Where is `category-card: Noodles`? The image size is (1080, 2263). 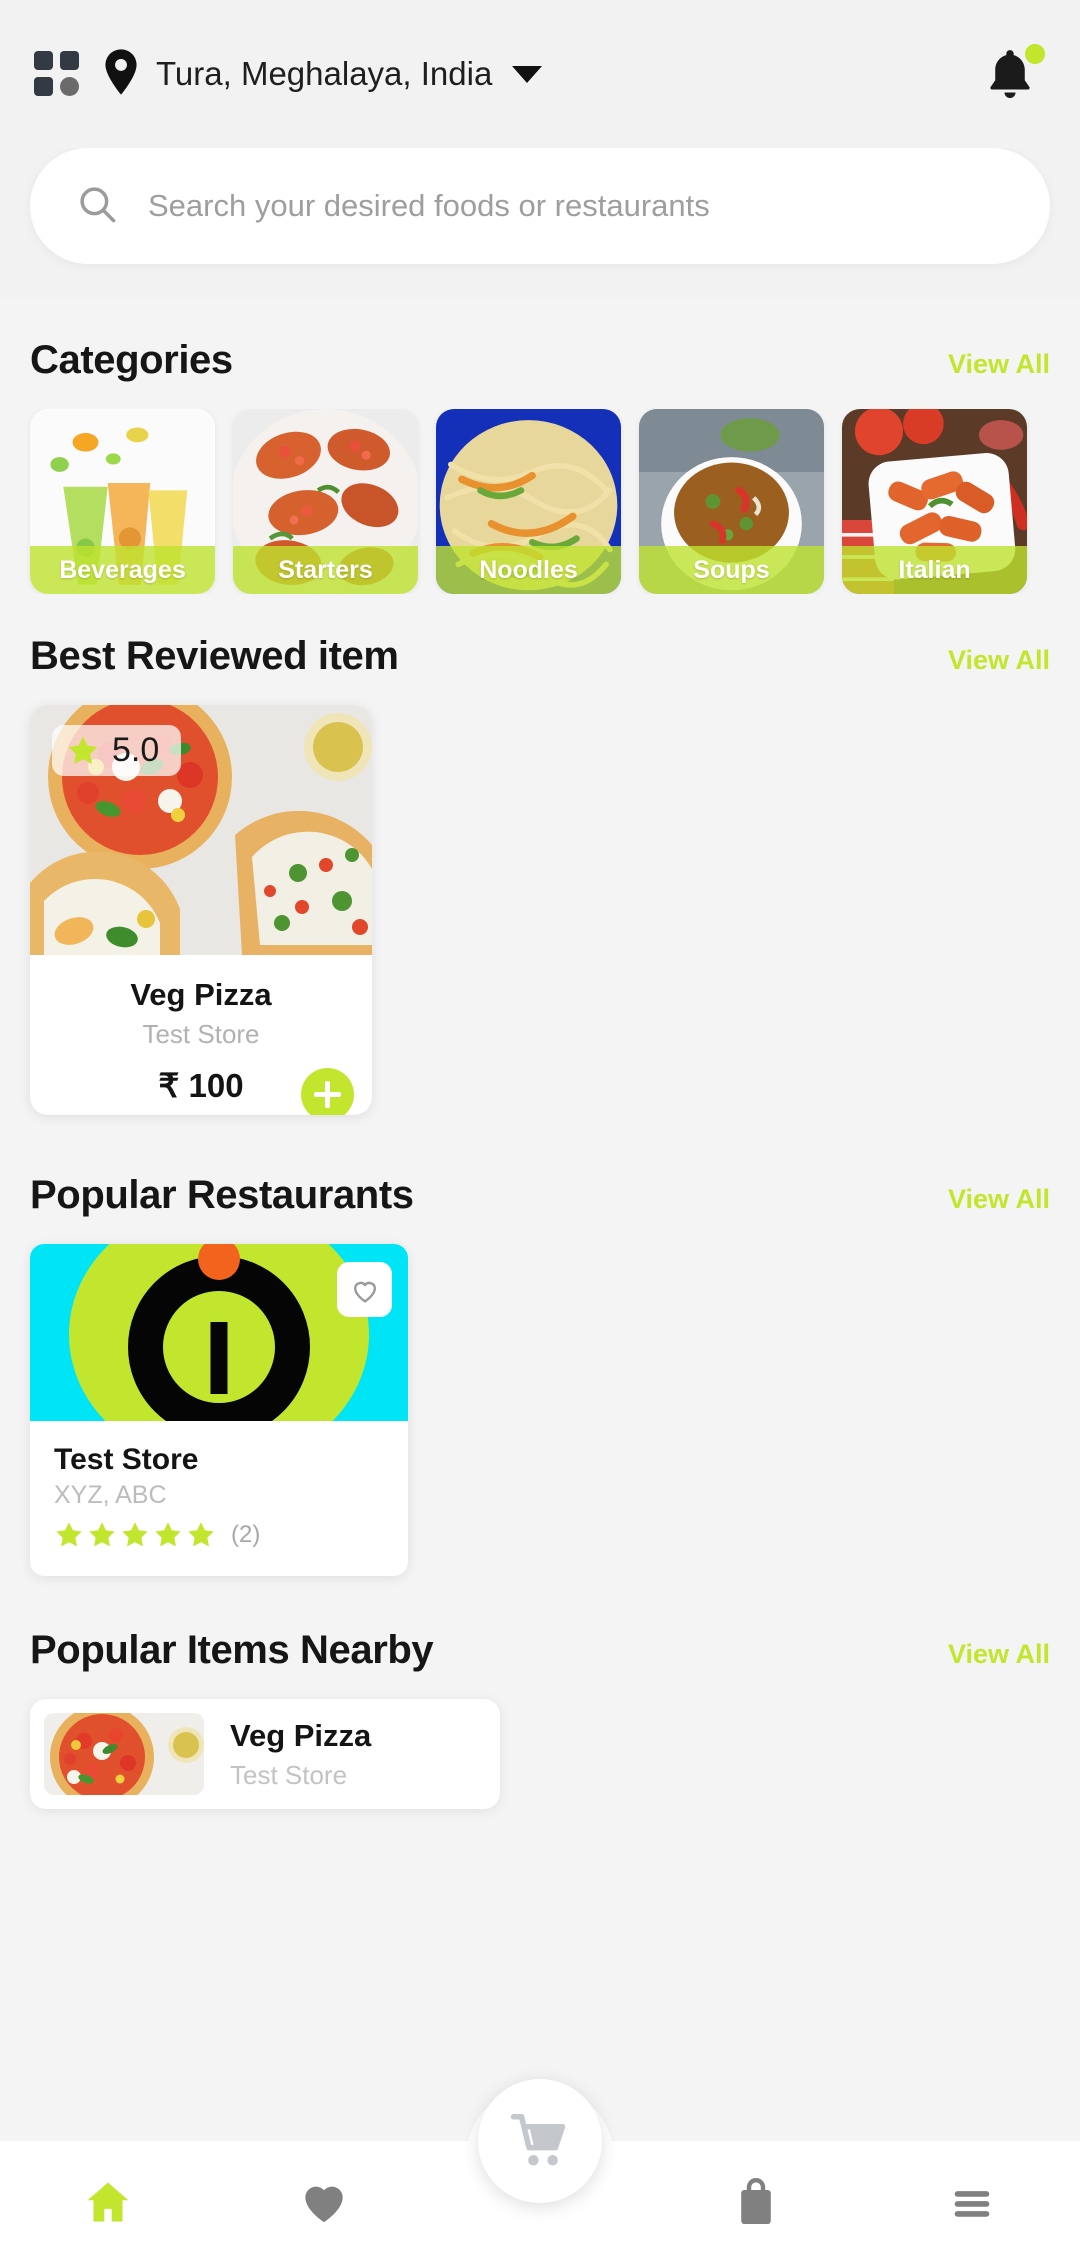 category-card: Noodles is located at coordinates (528, 501).